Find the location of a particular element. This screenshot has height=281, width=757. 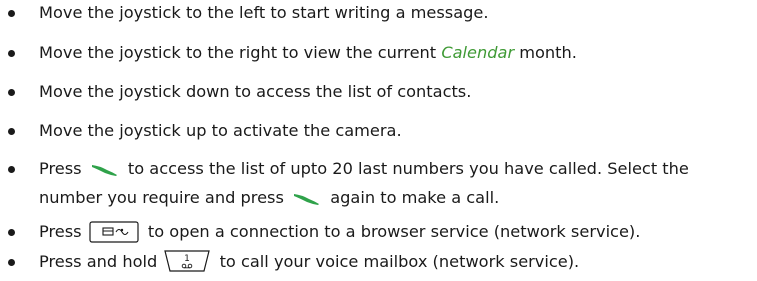

item-text: Press and hold is located at coordinates (101, 261).